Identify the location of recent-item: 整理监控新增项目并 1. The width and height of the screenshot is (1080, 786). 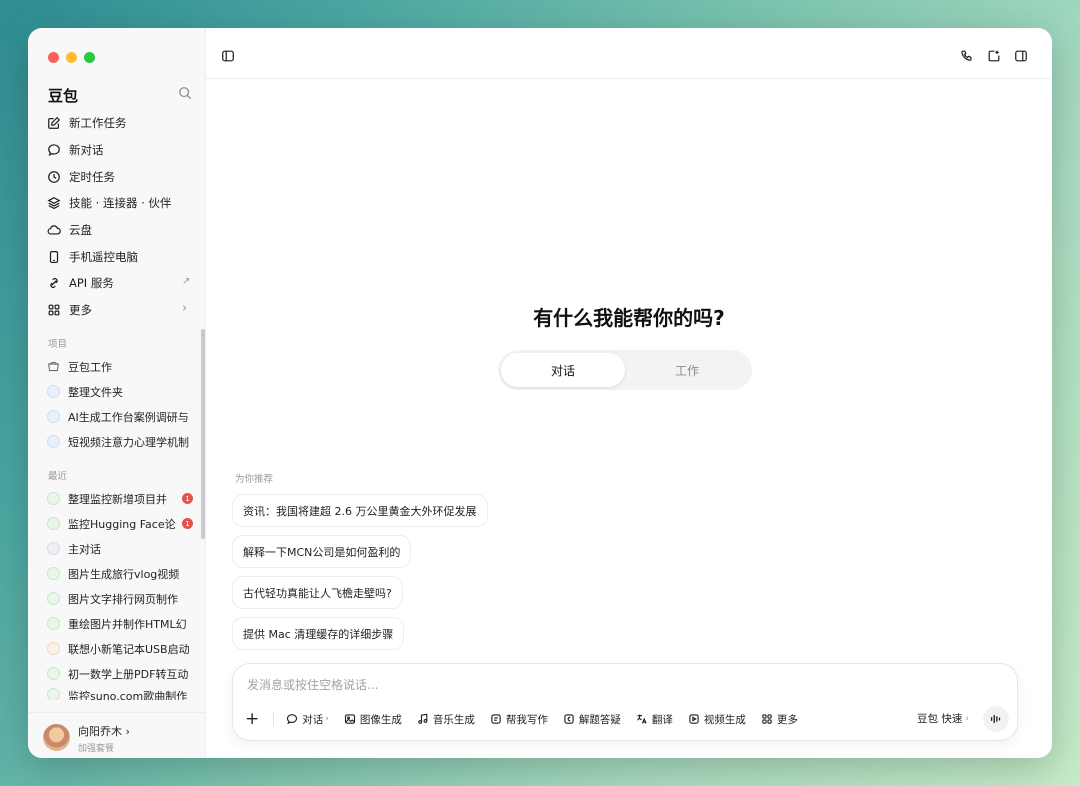
(120, 498).